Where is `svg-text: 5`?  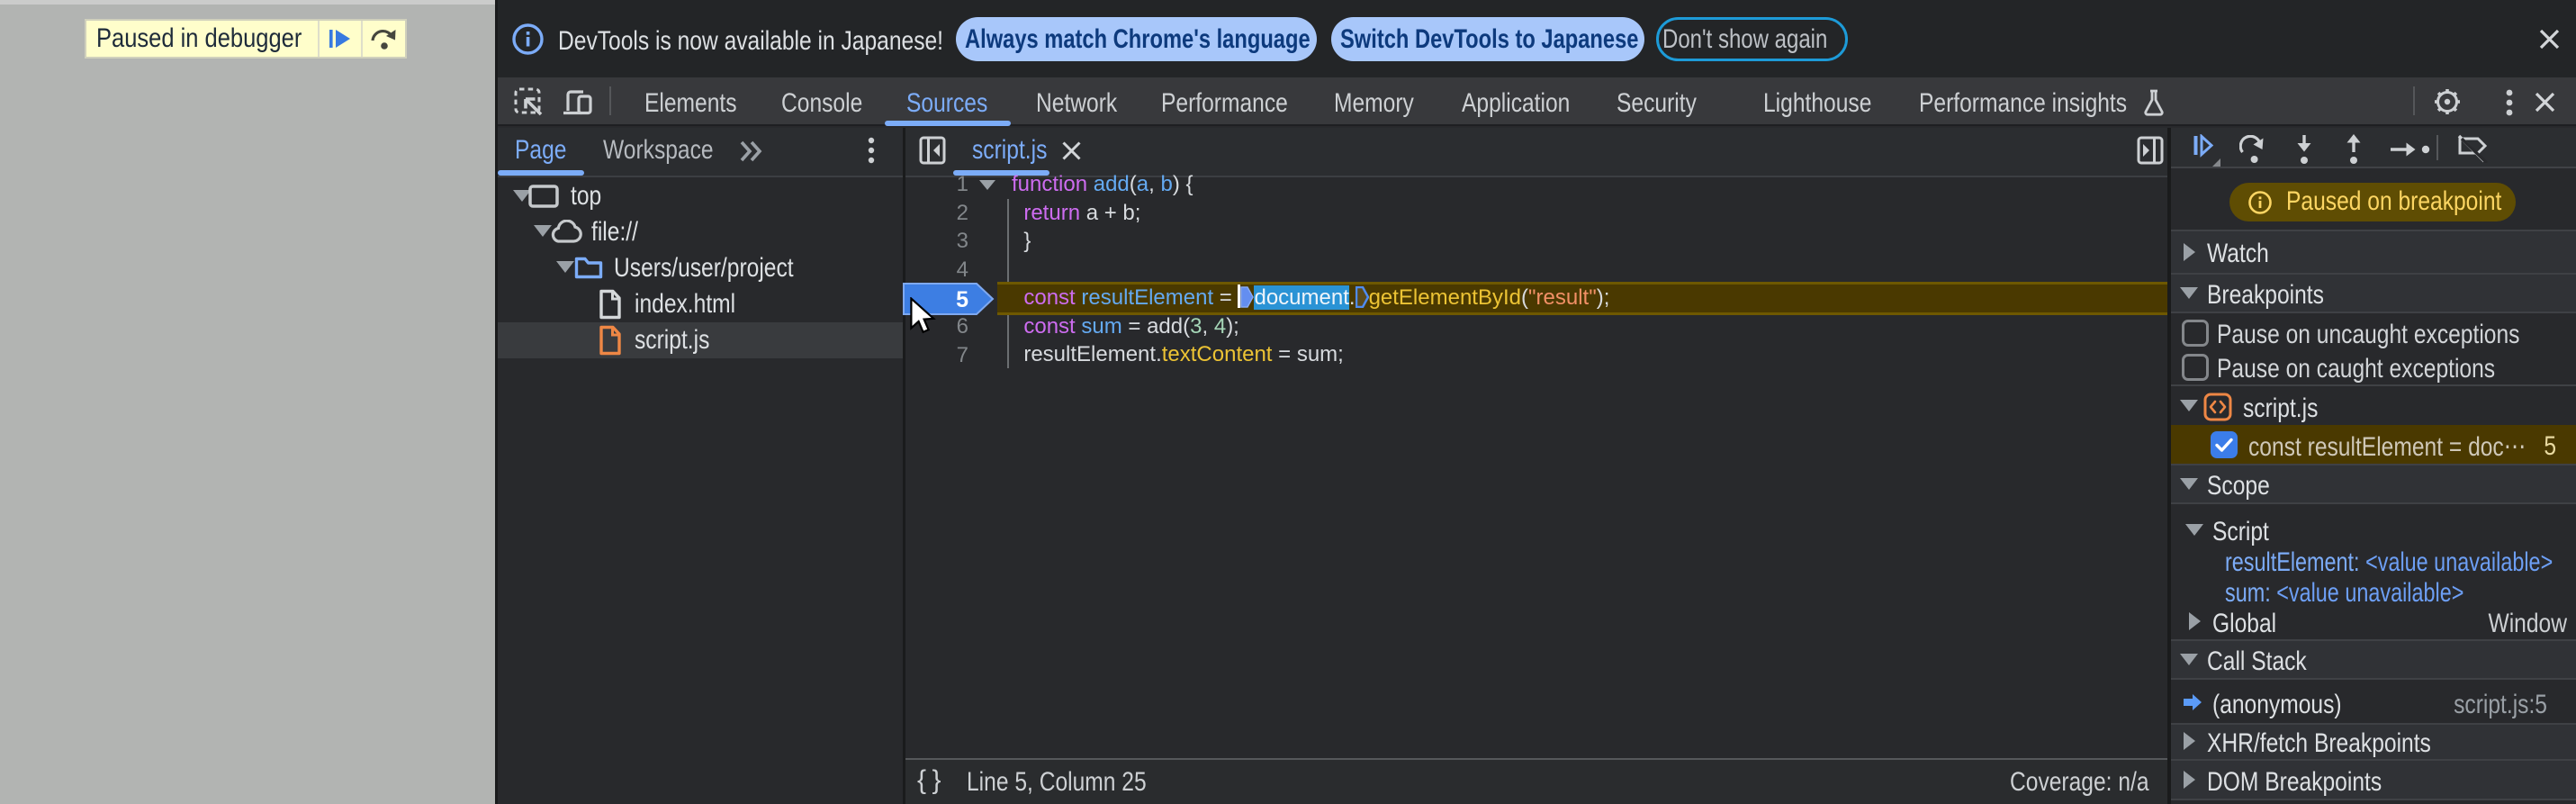 svg-text: 5 is located at coordinates (962, 299).